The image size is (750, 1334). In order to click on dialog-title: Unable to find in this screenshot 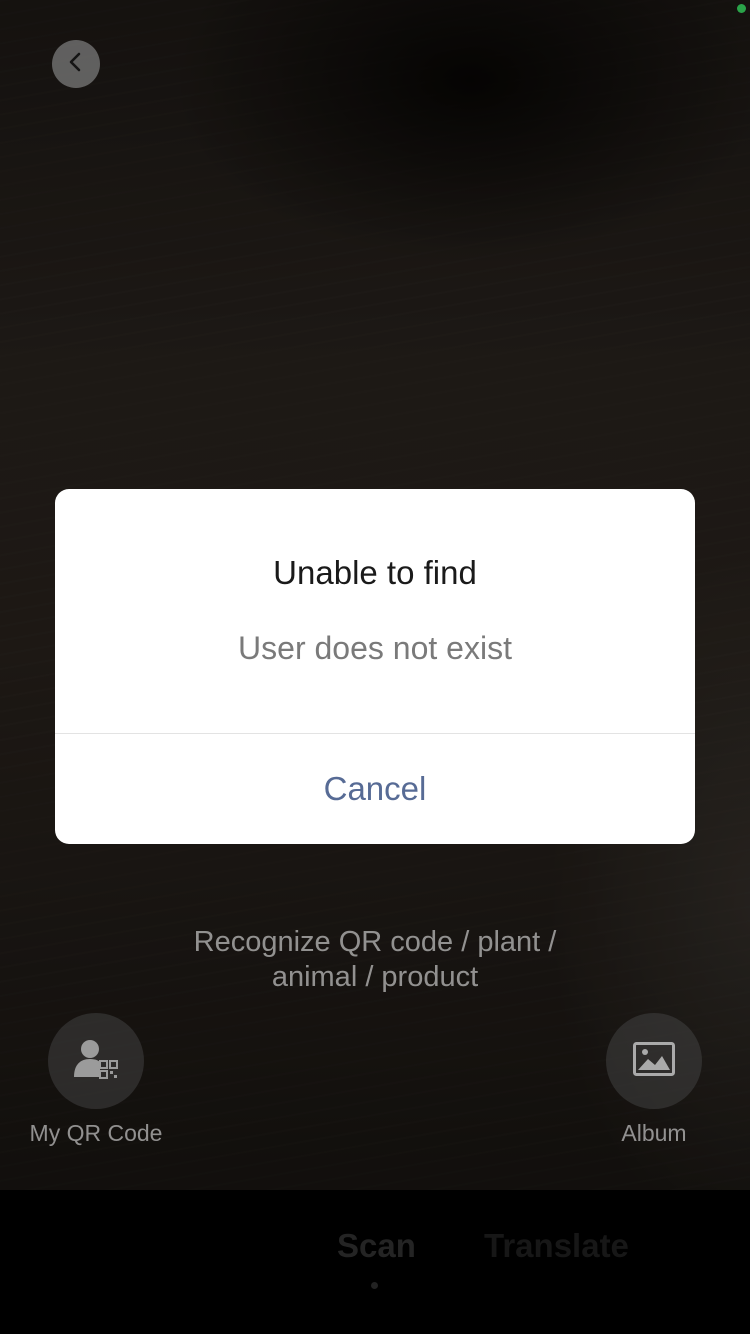, I will do `click(375, 572)`.